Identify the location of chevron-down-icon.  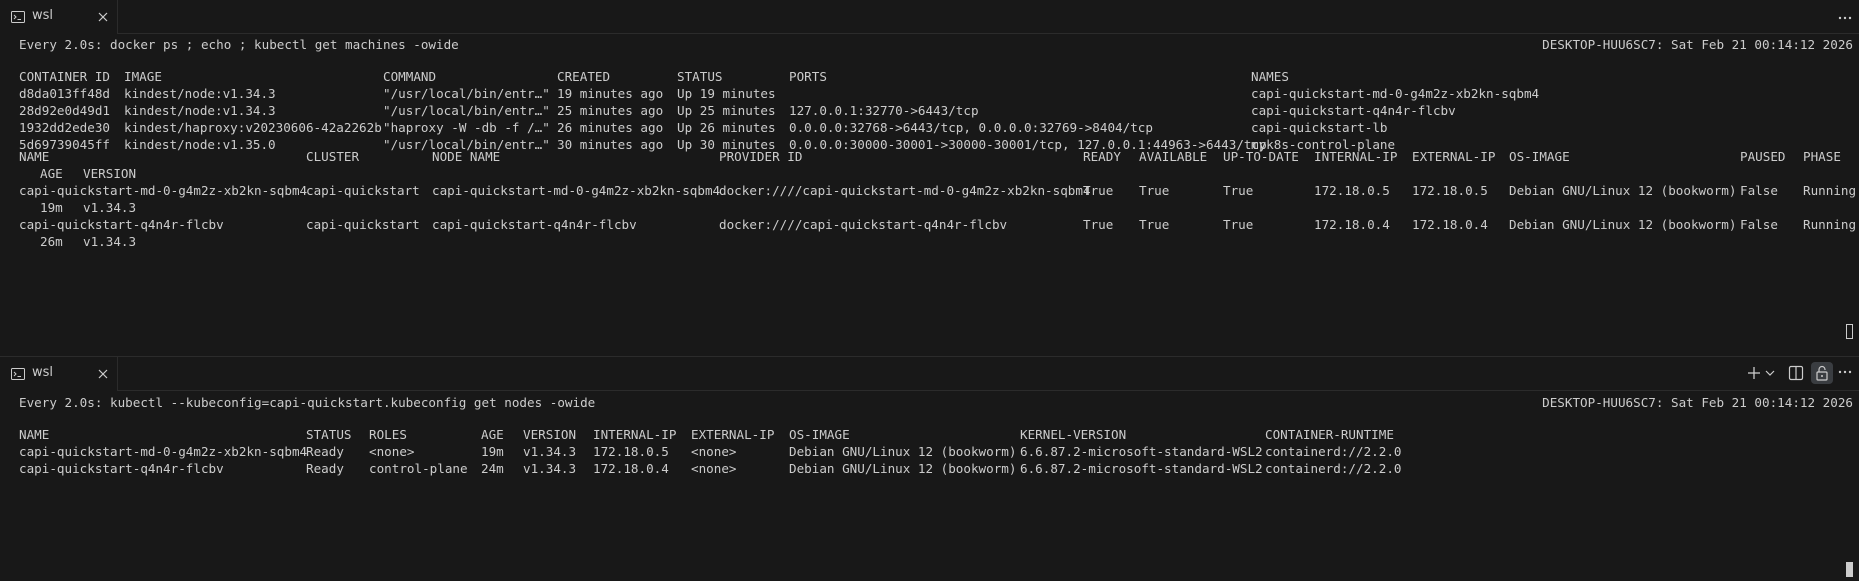
(1770, 375).